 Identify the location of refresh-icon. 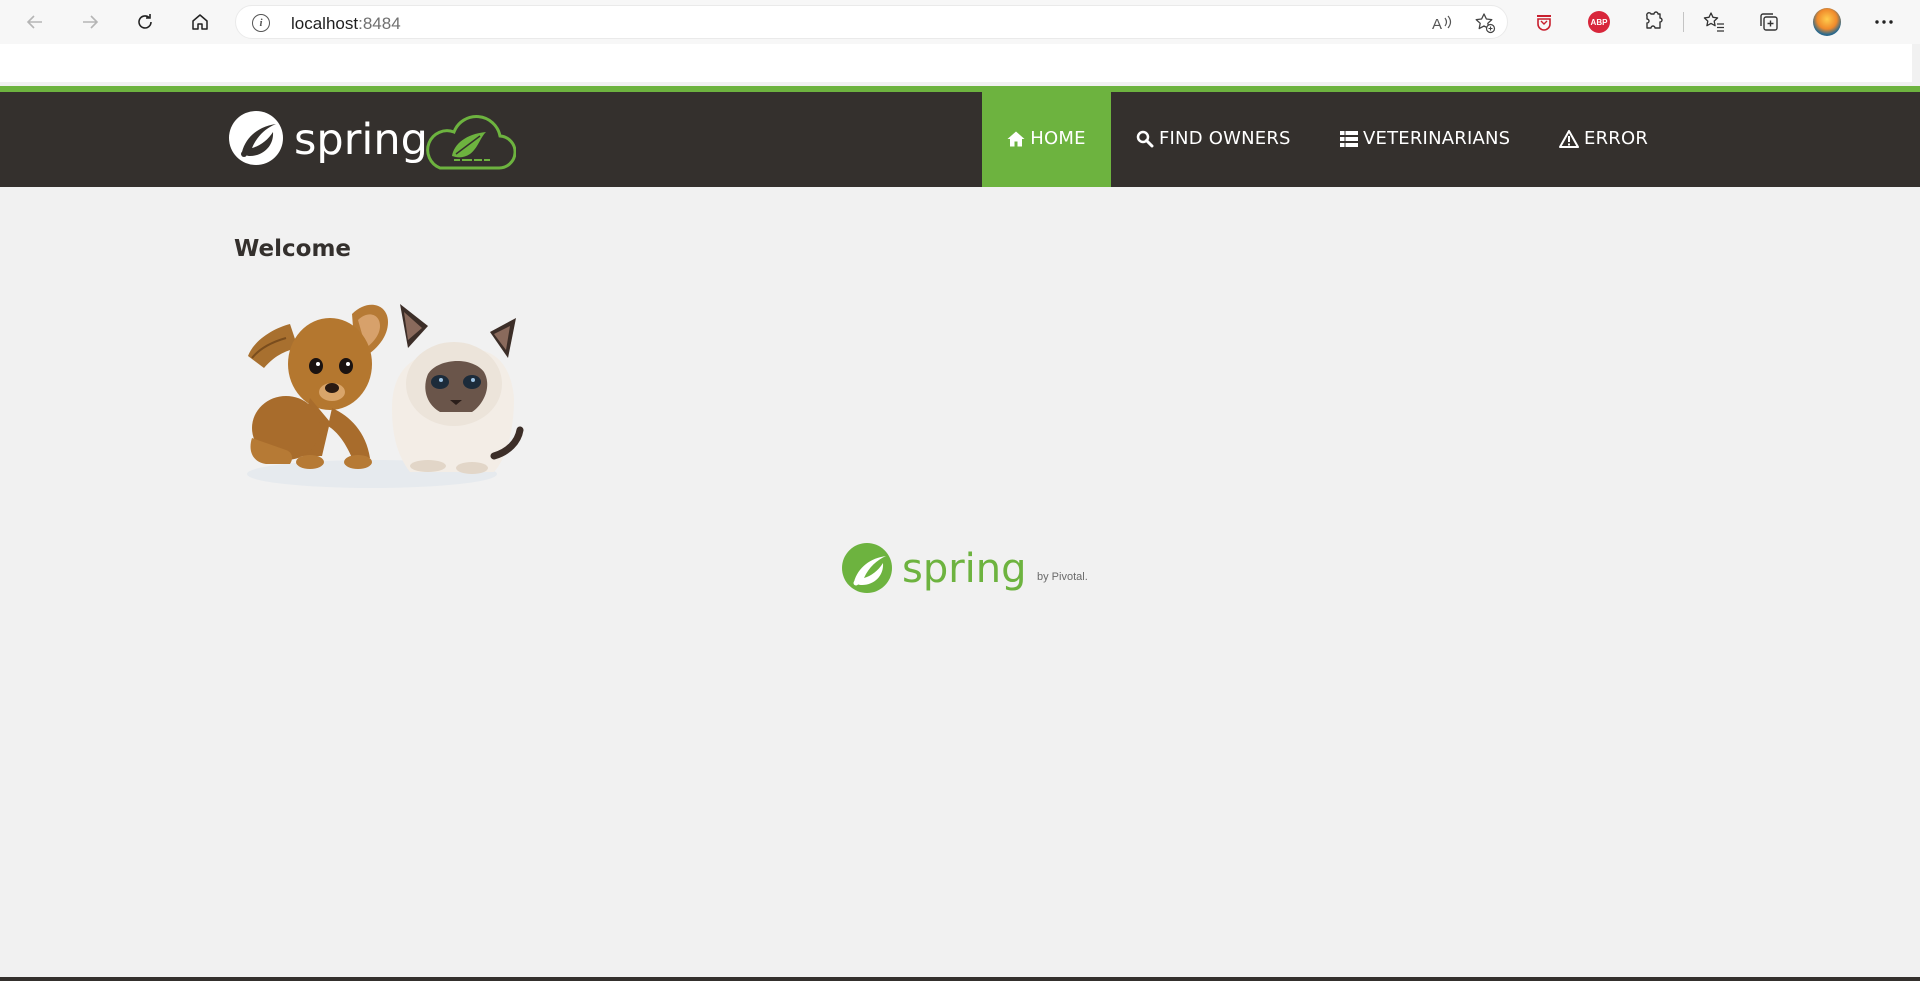
(145, 22).